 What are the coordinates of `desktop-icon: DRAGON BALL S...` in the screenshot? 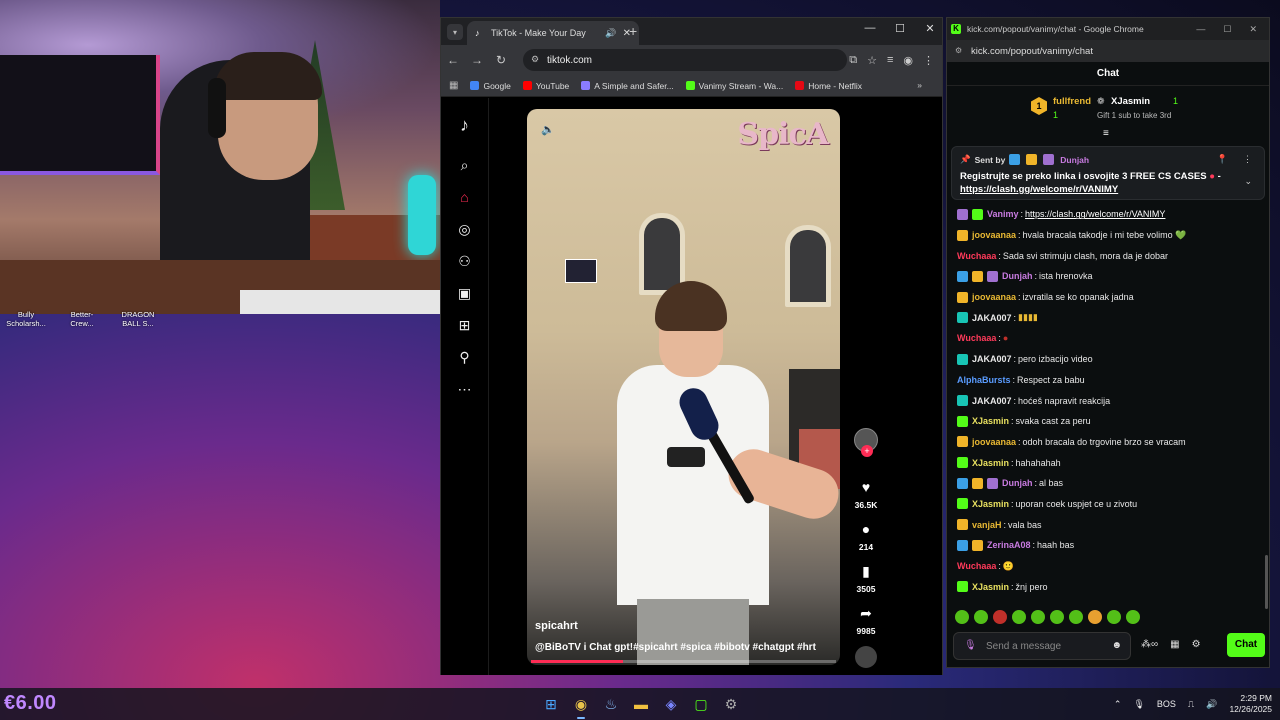 It's located at (138, 325).